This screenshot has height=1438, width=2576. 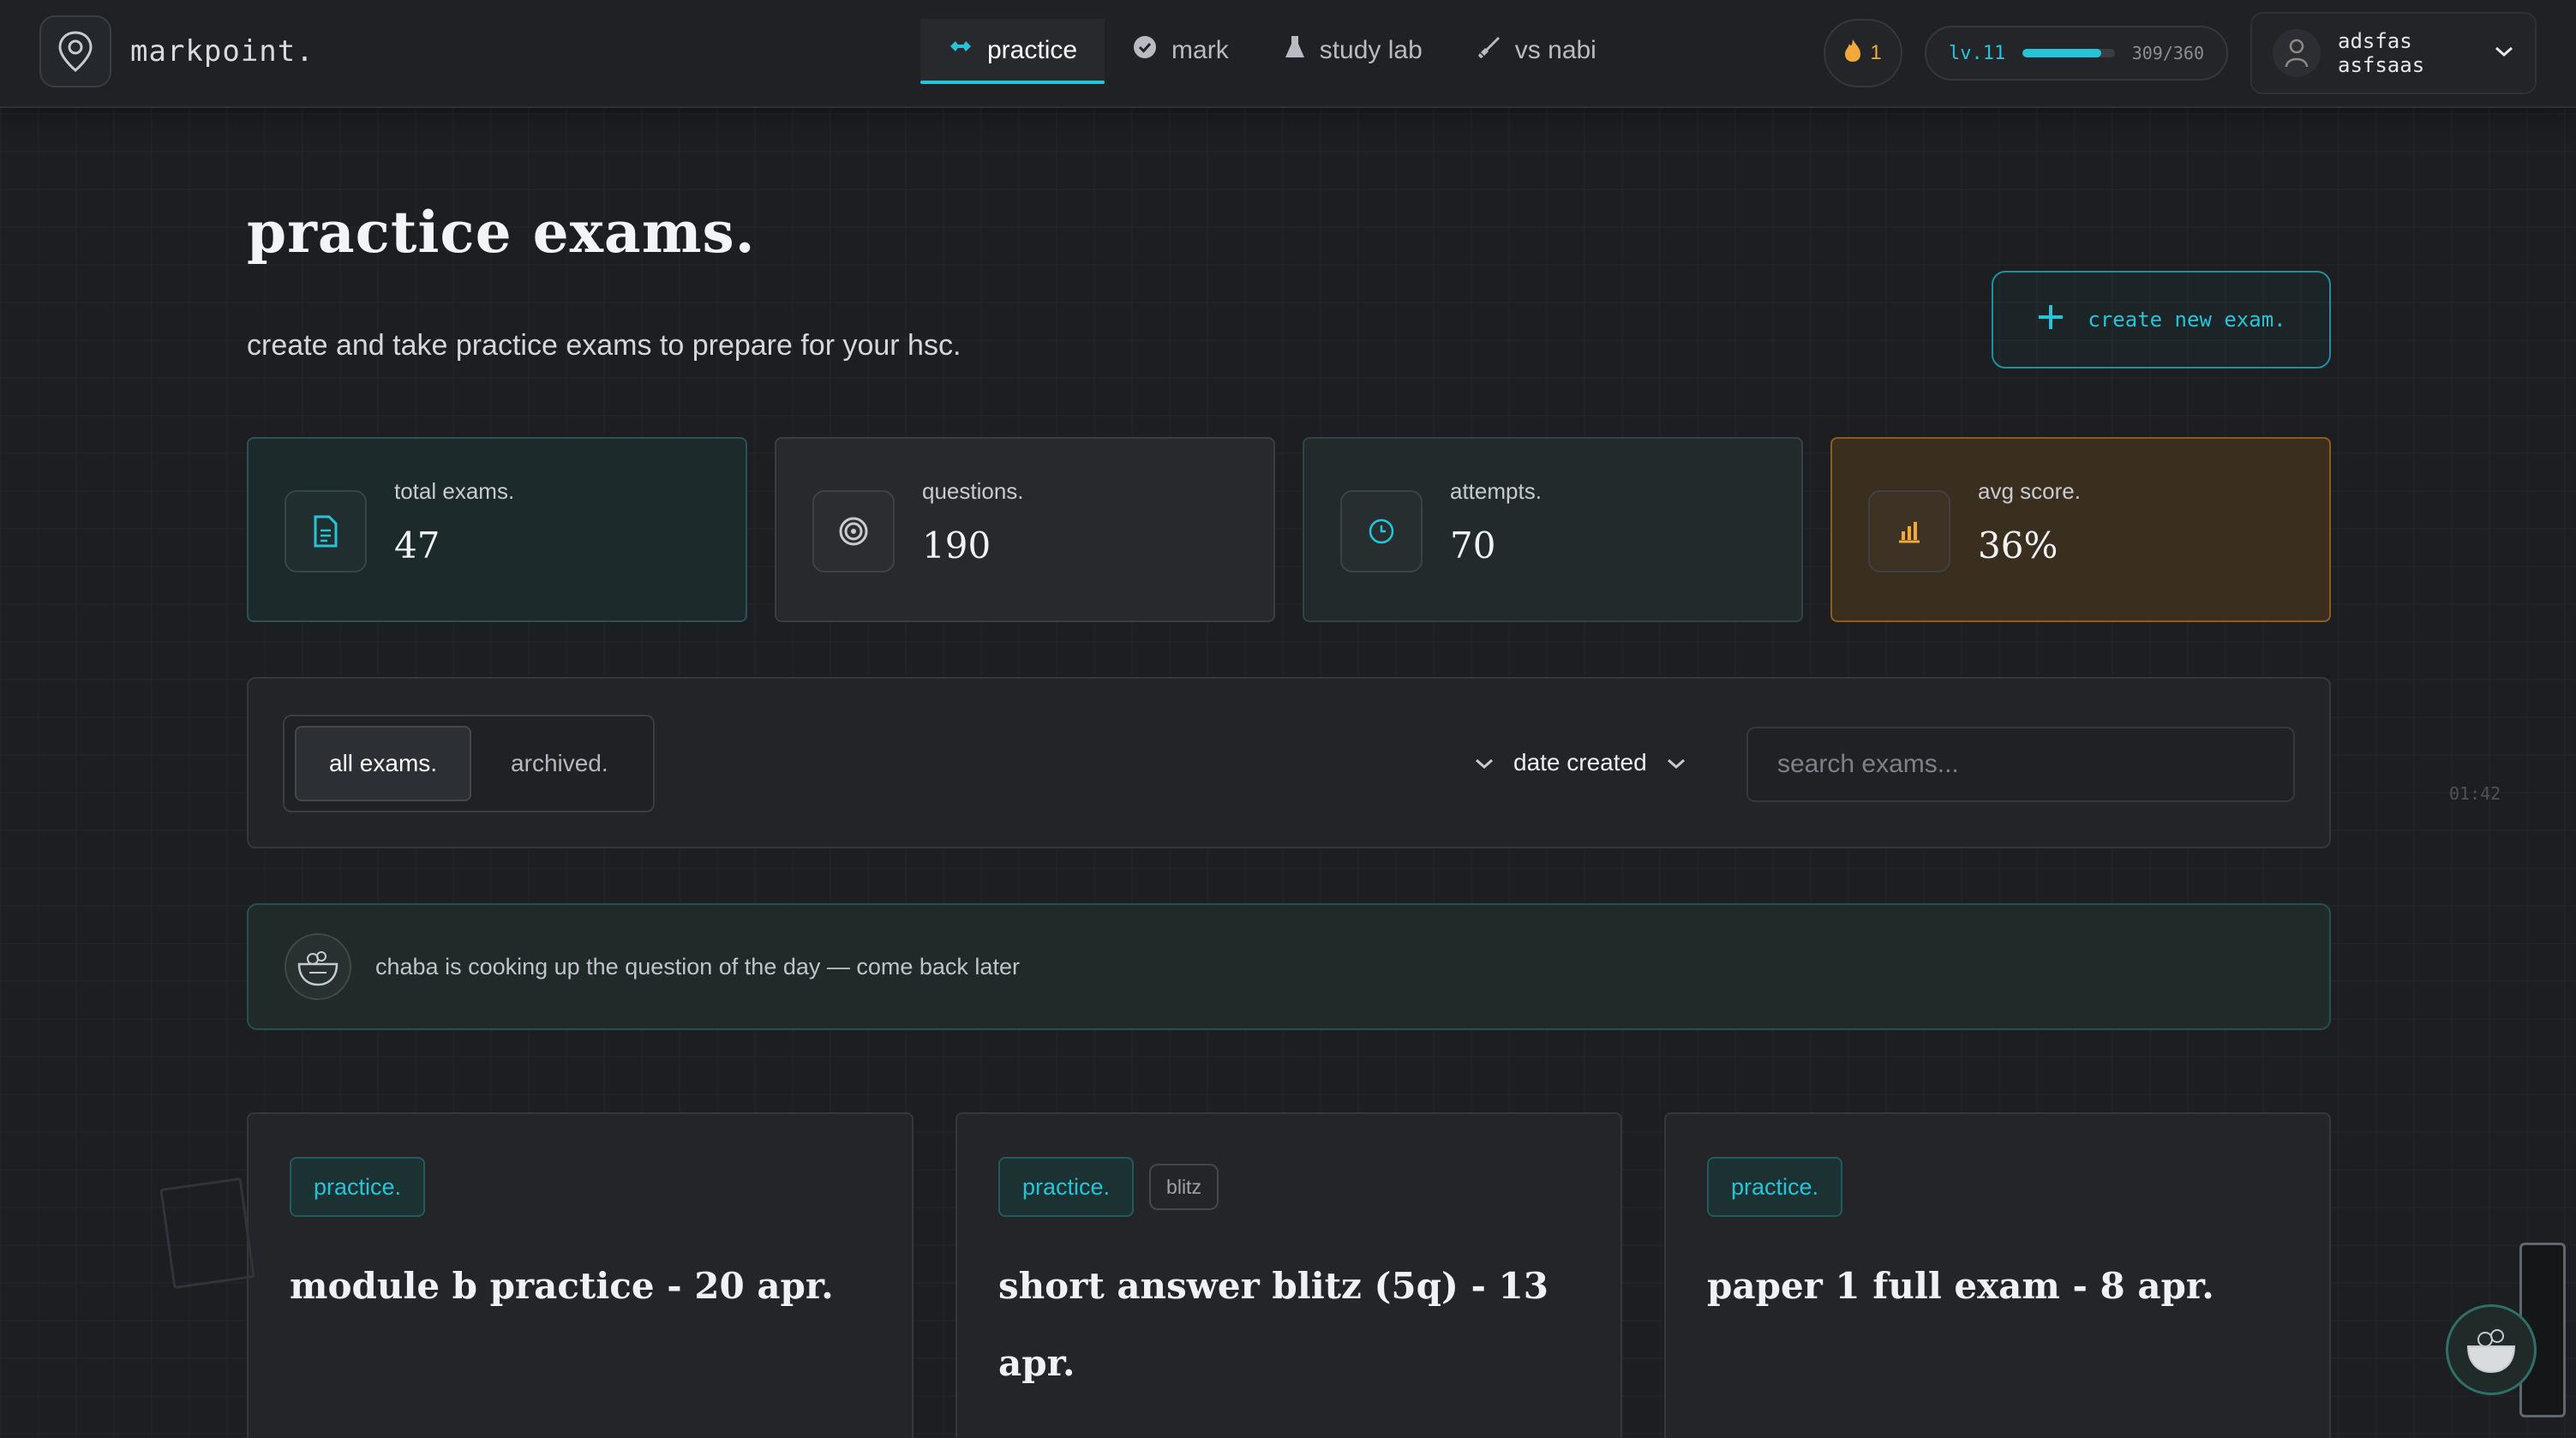 What do you see at coordinates (2029, 491) in the screenshot?
I see `stat-label: avg score.` at bounding box center [2029, 491].